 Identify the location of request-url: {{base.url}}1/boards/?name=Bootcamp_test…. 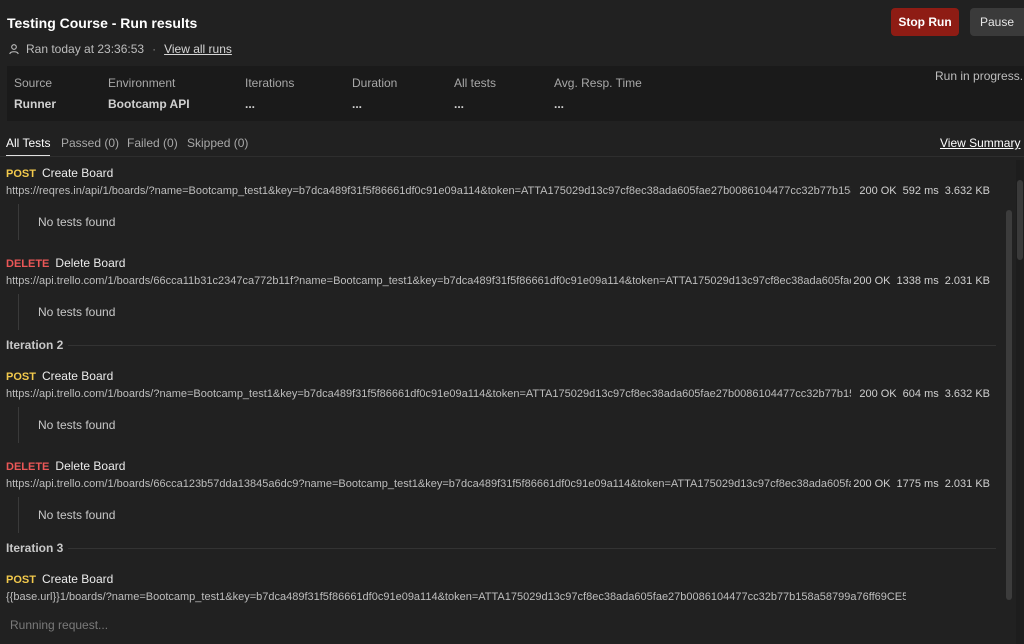
(456, 597).